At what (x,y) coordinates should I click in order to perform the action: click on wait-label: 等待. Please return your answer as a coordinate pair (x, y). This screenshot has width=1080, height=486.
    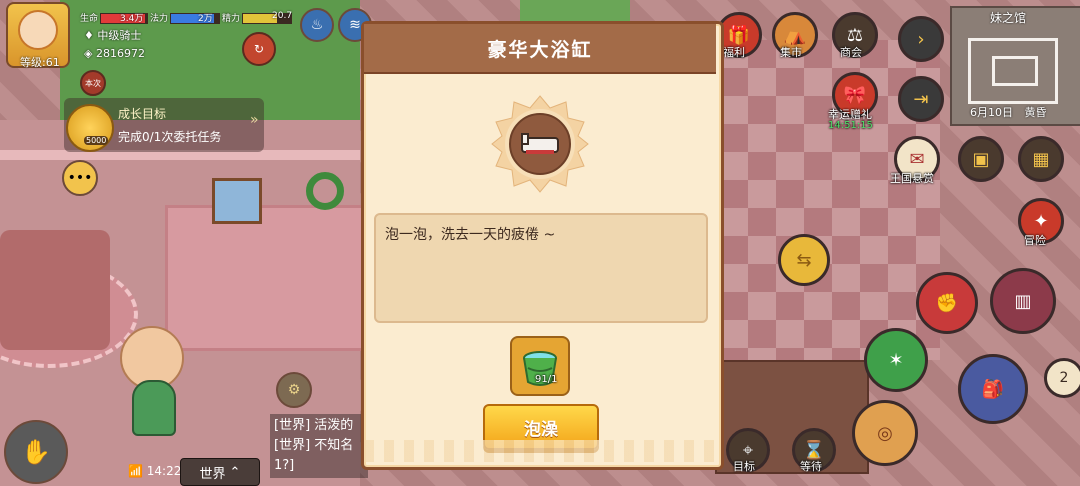
    Looking at the image, I should click on (811, 466).